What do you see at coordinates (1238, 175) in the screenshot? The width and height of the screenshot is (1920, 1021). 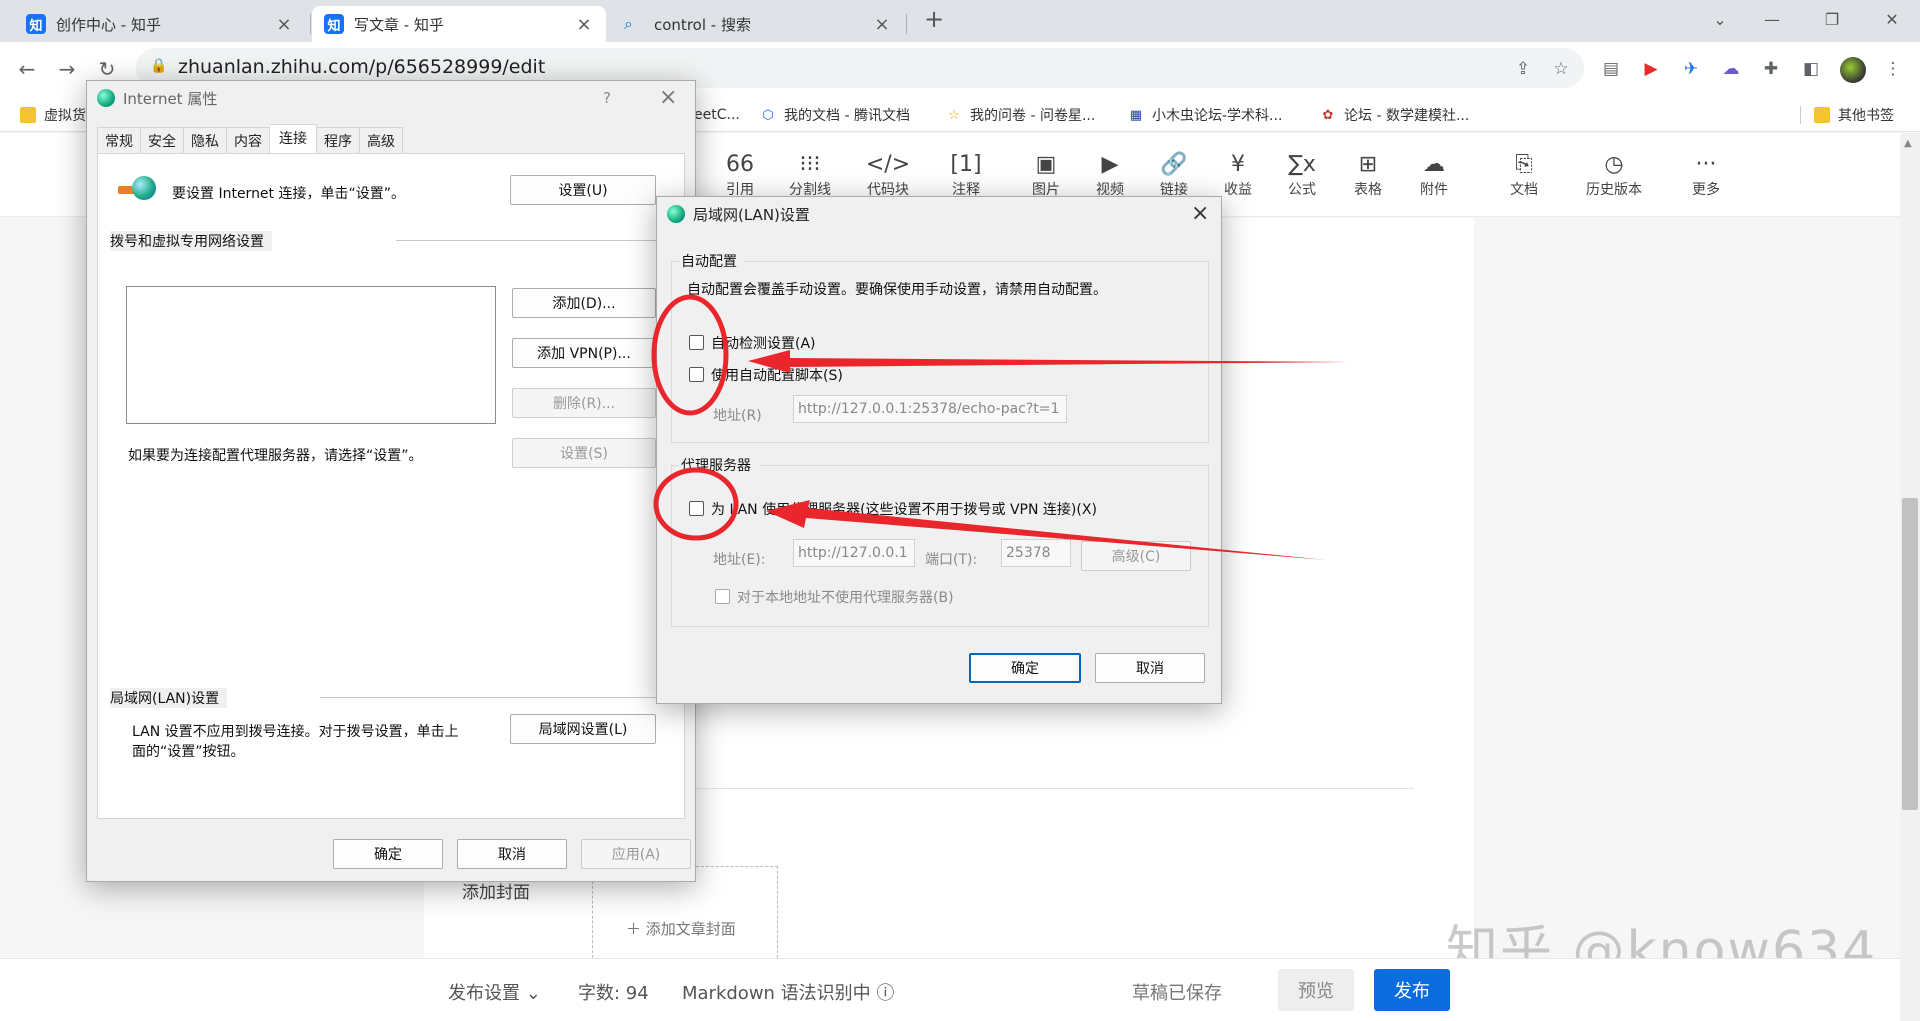 I see `toolbar-9: ¥ 收益` at bounding box center [1238, 175].